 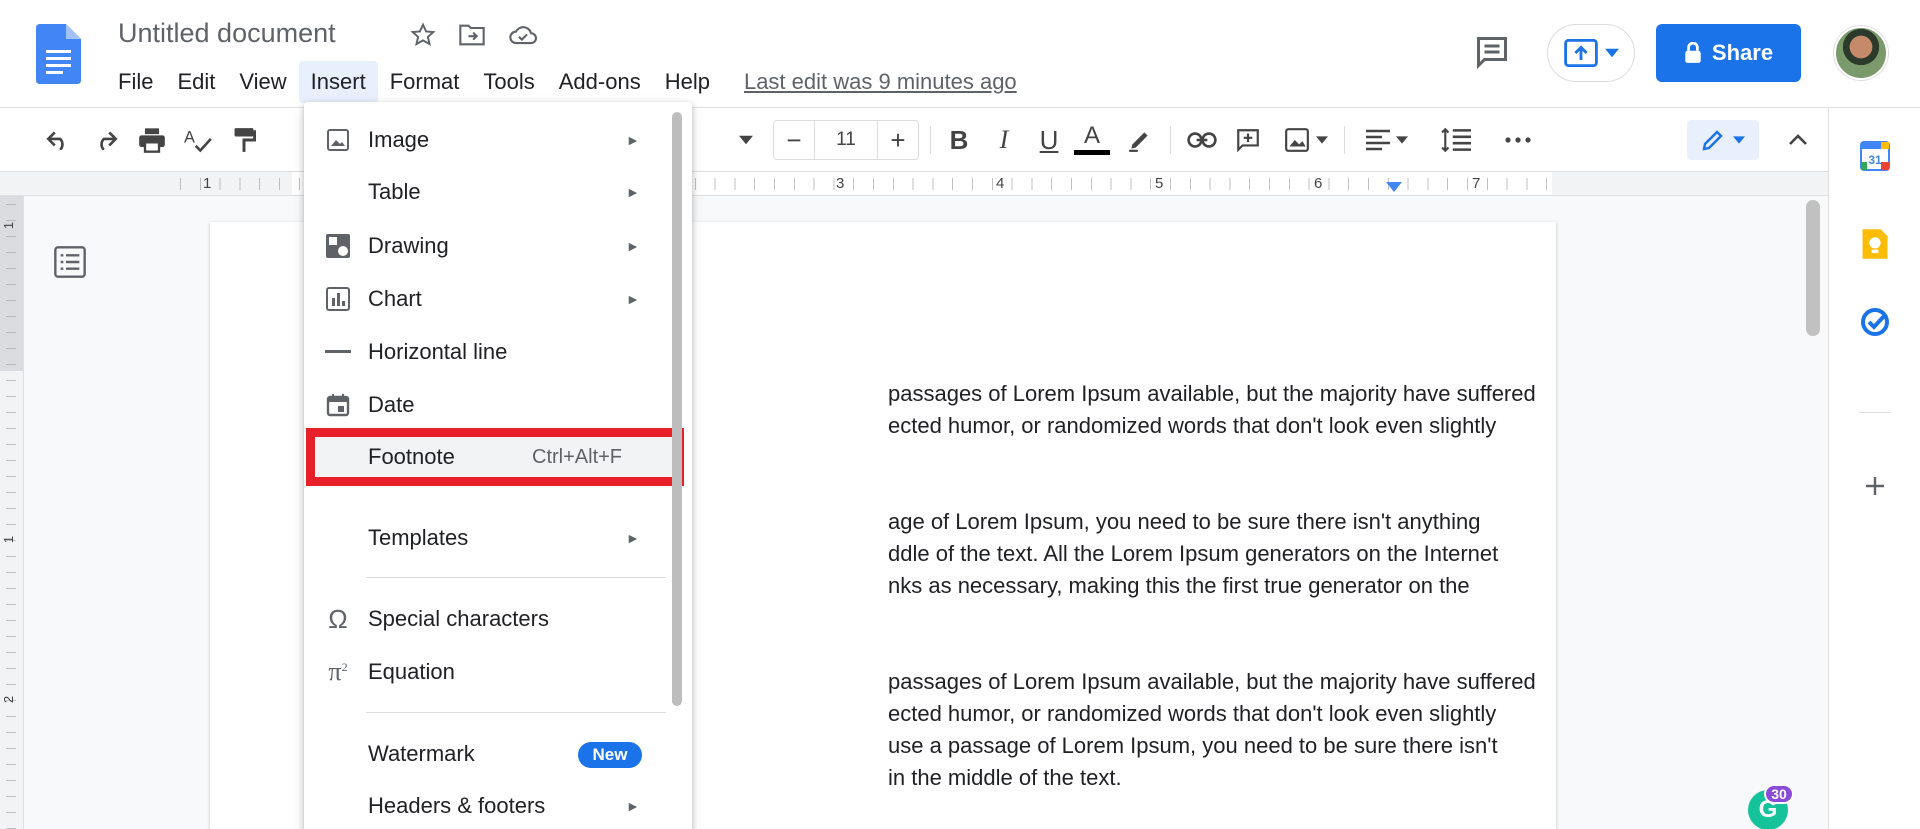 What do you see at coordinates (484, 405) in the screenshot?
I see `insert-date-item: Date` at bounding box center [484, 405].